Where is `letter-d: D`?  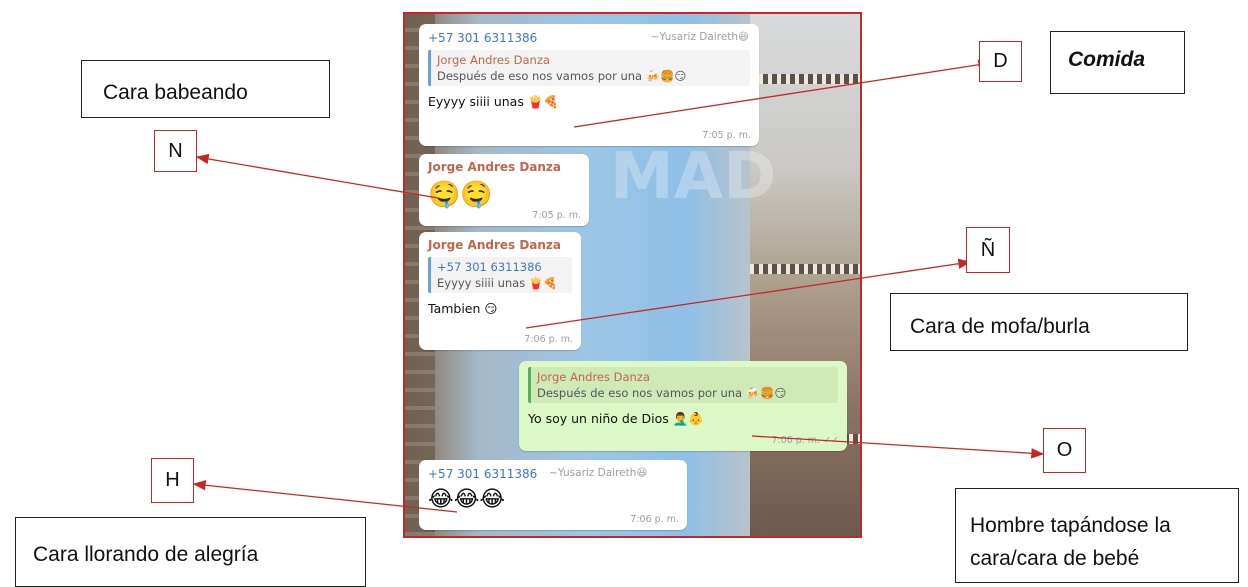
letter-d: D is located at coordinates (1000, 61).